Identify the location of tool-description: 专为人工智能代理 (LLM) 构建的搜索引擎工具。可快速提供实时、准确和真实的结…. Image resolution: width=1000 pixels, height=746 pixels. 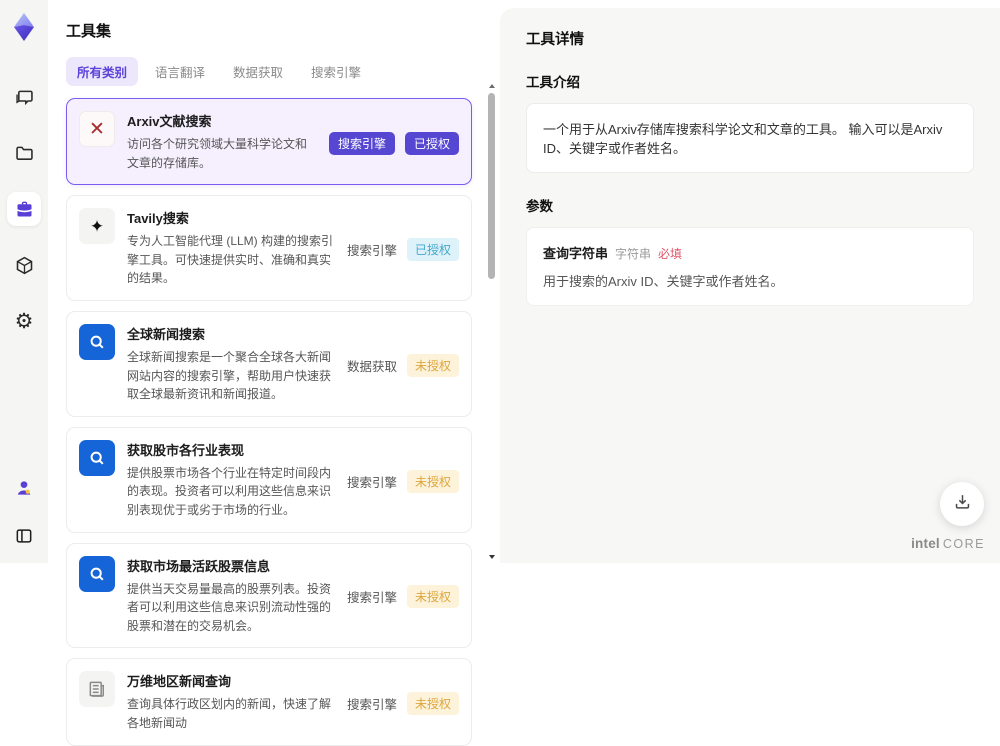
(230, 260).